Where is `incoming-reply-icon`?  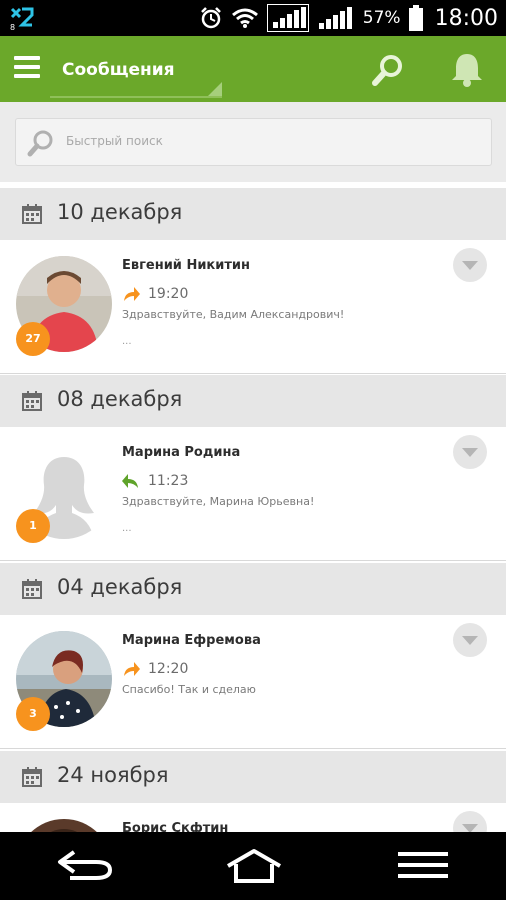 incoming-reply-icon is located at coordinates (130, 481).